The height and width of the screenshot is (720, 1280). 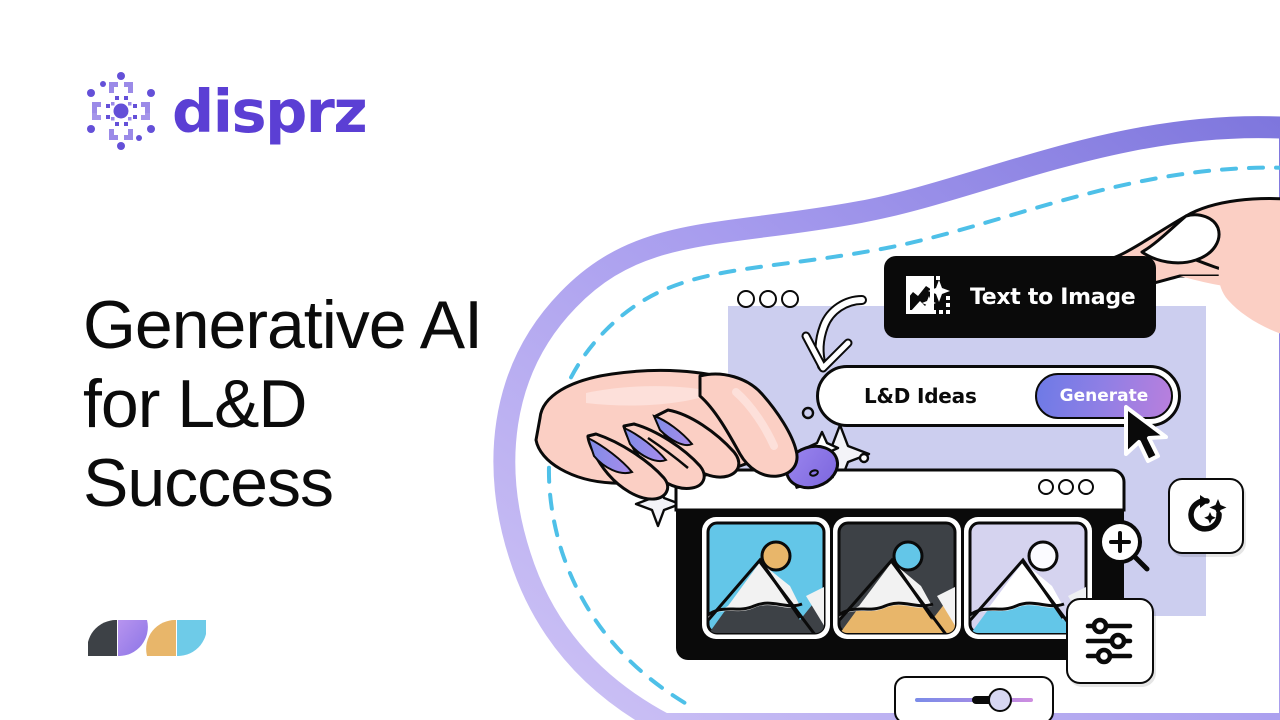 I want to click on regenerate-sparkle-icon, so click(x=1207, y=513).